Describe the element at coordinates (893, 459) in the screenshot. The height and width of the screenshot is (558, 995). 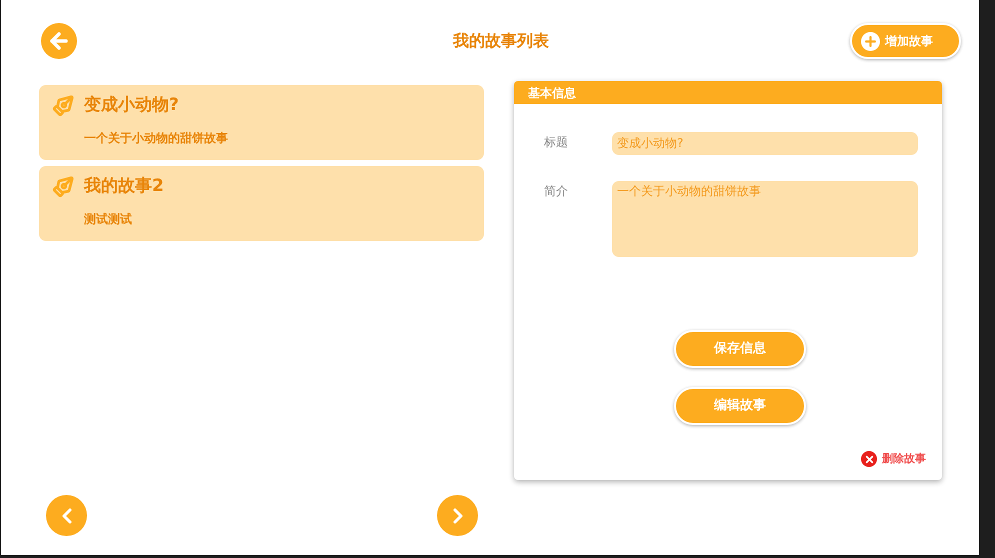
I see `delete-story-link: 删除故事` at that location.